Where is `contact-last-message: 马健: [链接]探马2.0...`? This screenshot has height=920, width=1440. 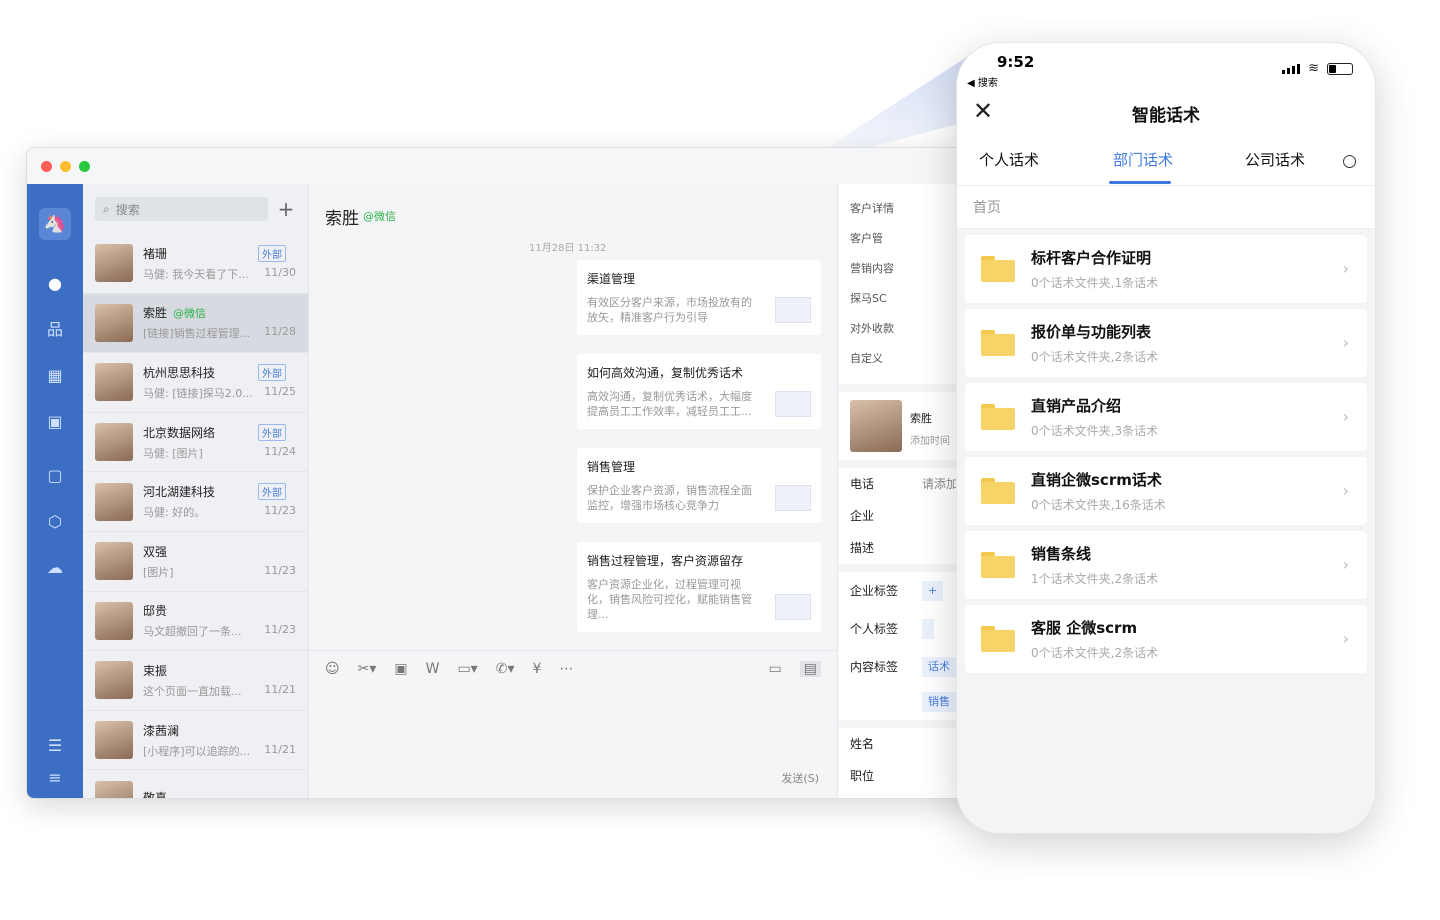 contact-last-message: 马健: [链接]探马2.0... is located at coordinates (198, 393).